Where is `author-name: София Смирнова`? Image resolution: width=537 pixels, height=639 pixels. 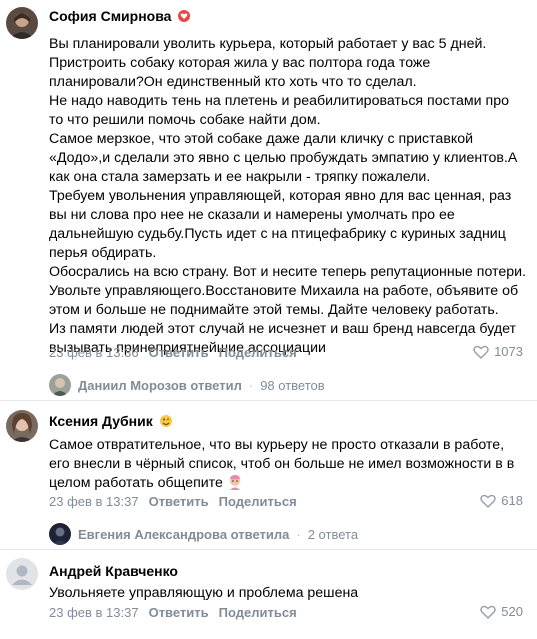
author-name: София Смирнова is located at coordinates (110, 16).